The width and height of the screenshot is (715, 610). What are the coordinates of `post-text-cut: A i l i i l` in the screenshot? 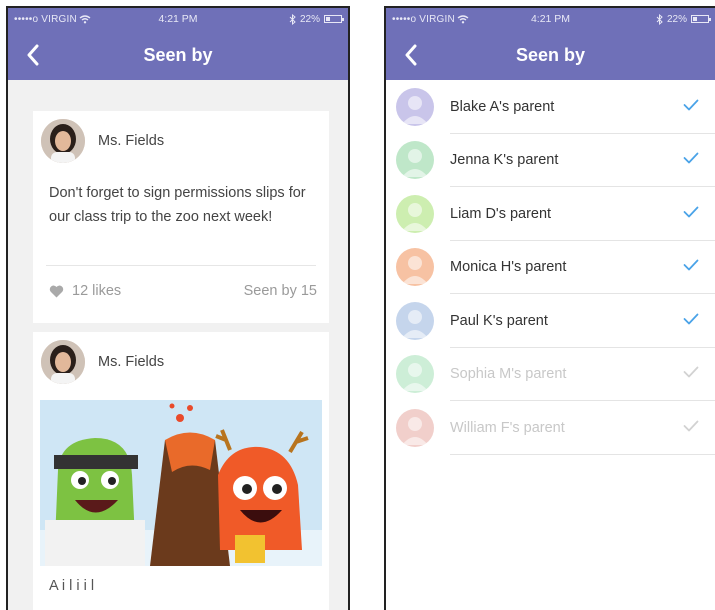 It's located at (72, 586).